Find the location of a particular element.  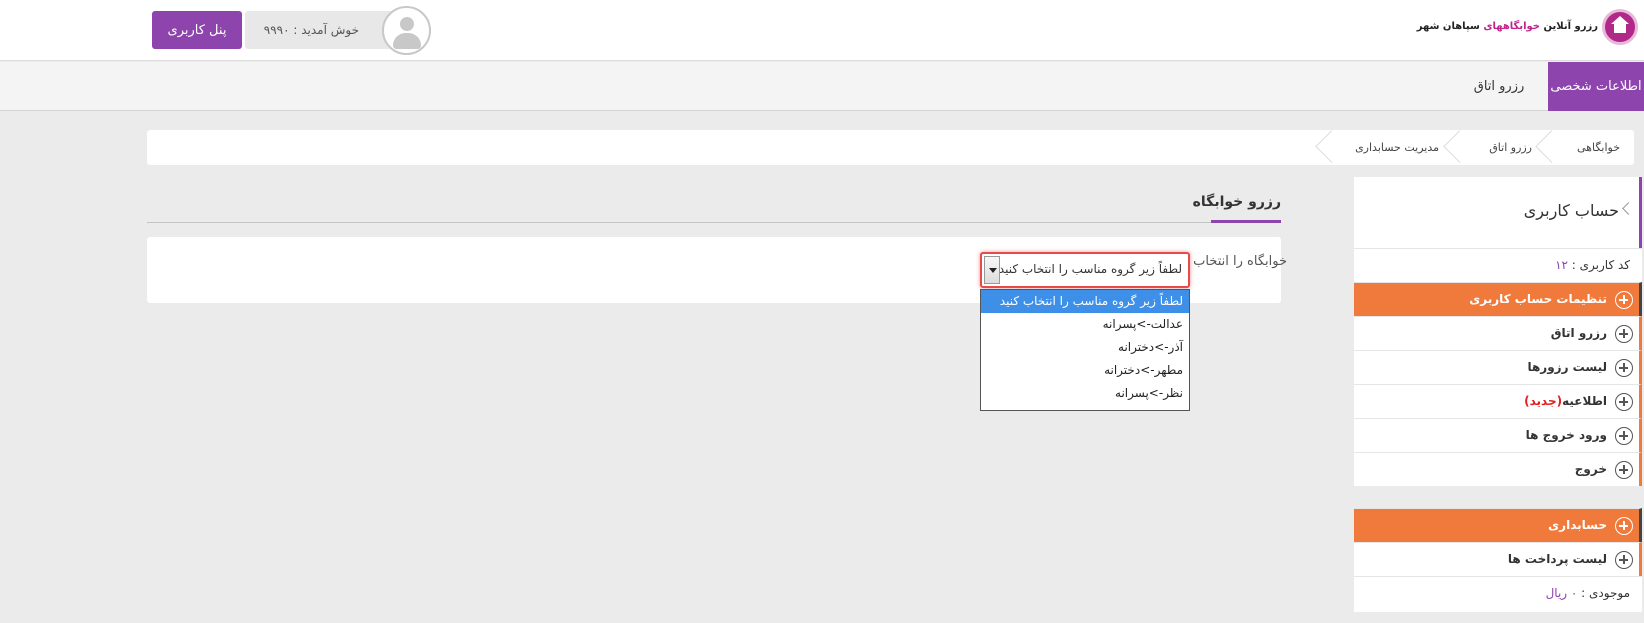

chevron-left-icon is located at coordinates (1628, 208).